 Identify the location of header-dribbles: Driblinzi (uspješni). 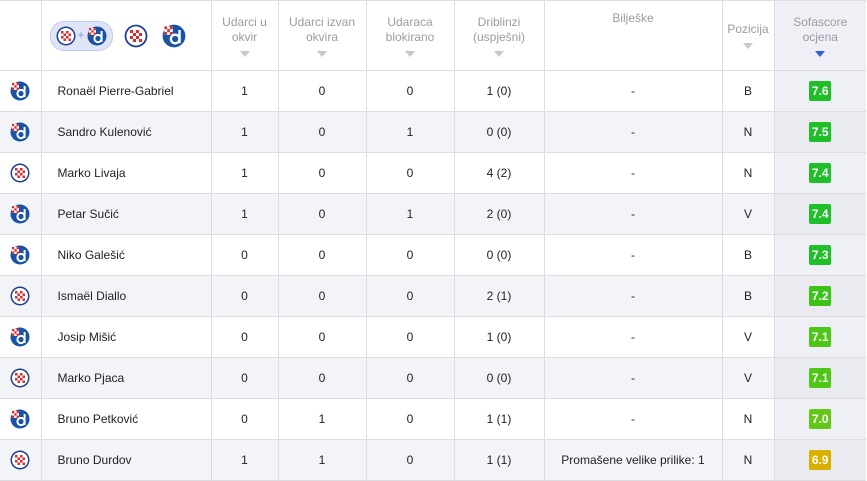
(499, 35).